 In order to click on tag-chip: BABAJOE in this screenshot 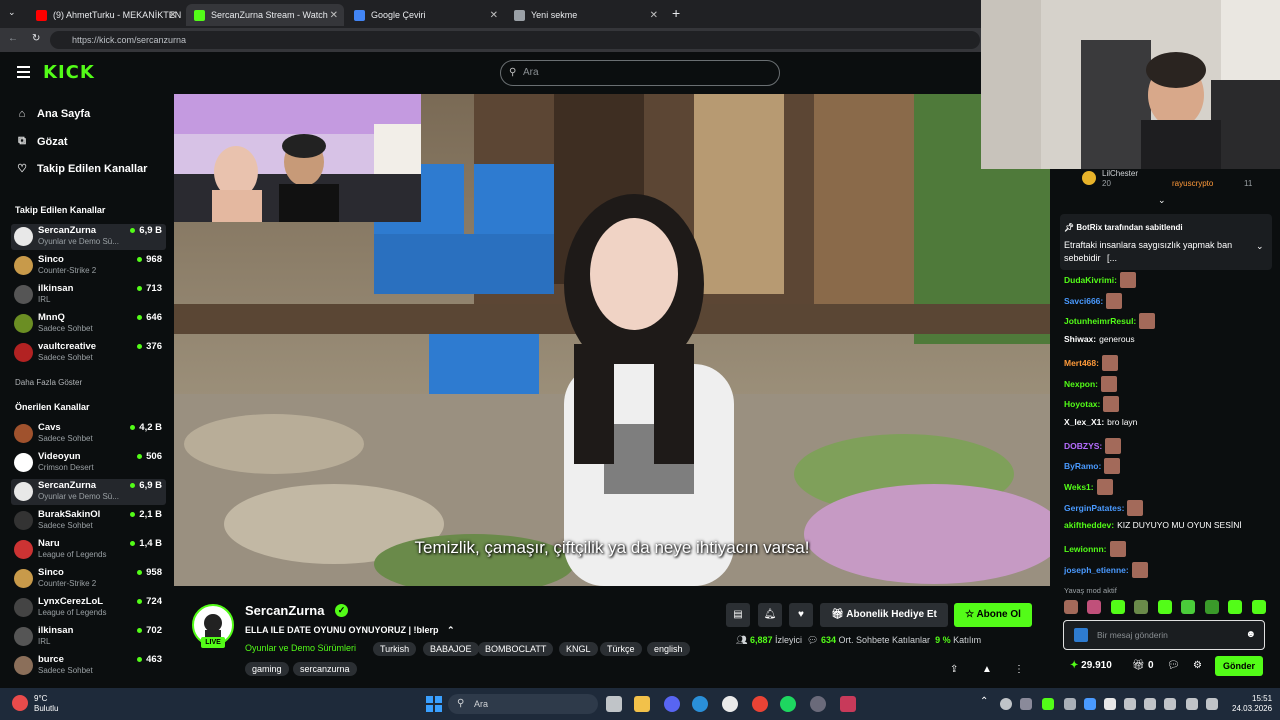, I will do `click(451, 649)`.